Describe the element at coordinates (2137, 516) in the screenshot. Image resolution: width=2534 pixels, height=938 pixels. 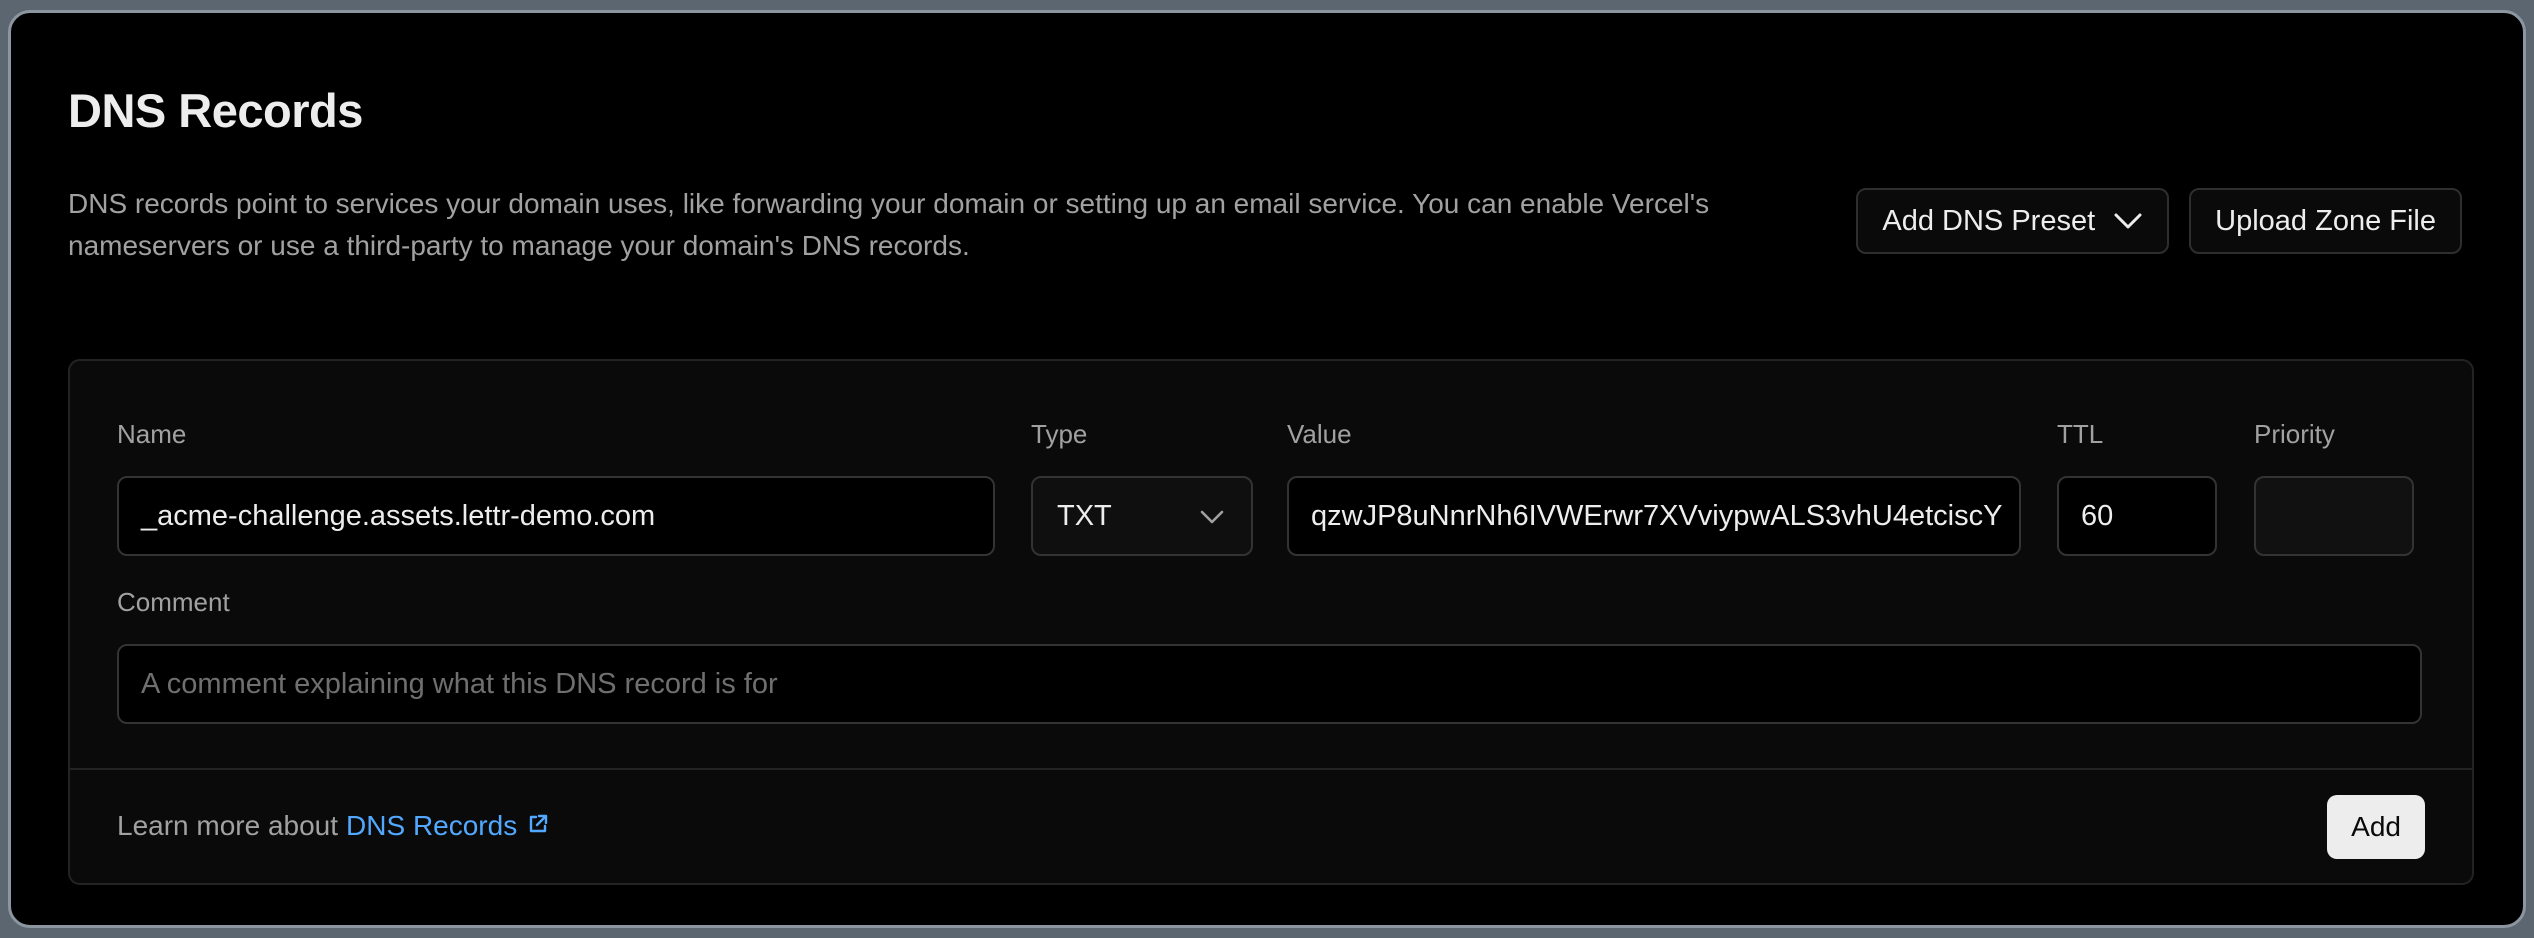
I see `ttl-input: 60` at that location.